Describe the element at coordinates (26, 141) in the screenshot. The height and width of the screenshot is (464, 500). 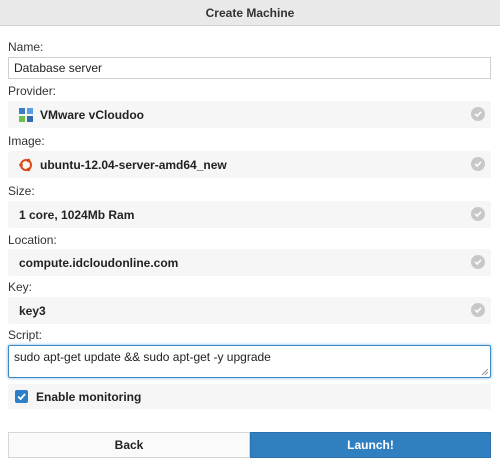
I see `image-label: Image:` at that location.